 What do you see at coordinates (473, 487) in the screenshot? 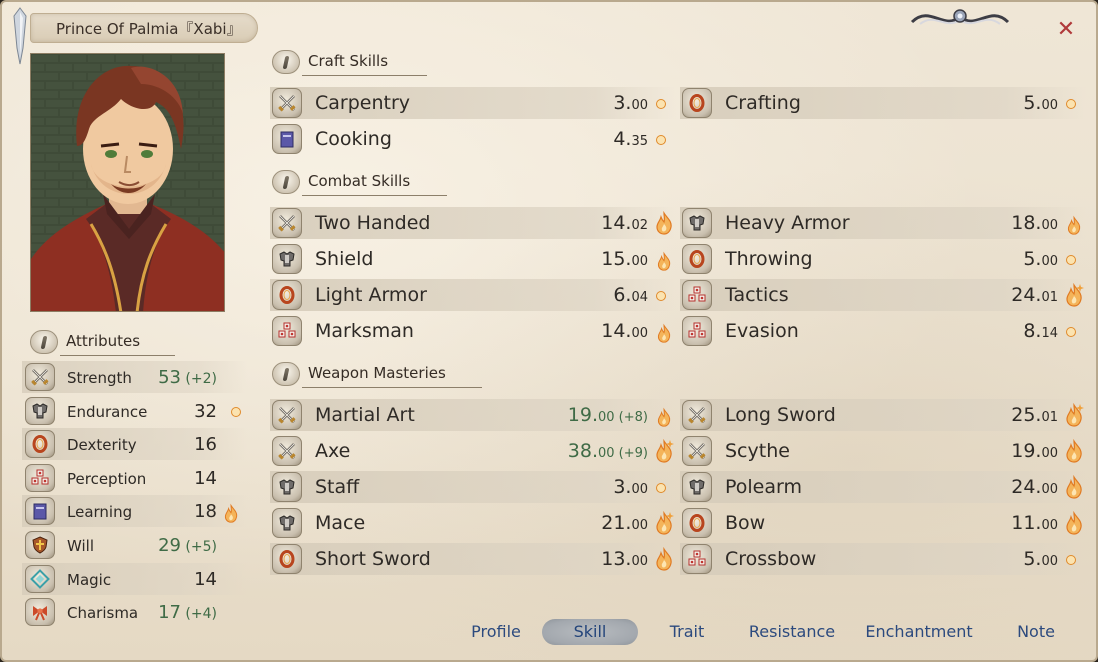
I see `skill-row-staff: Staff 3.00` at bounding box center [473, 487].